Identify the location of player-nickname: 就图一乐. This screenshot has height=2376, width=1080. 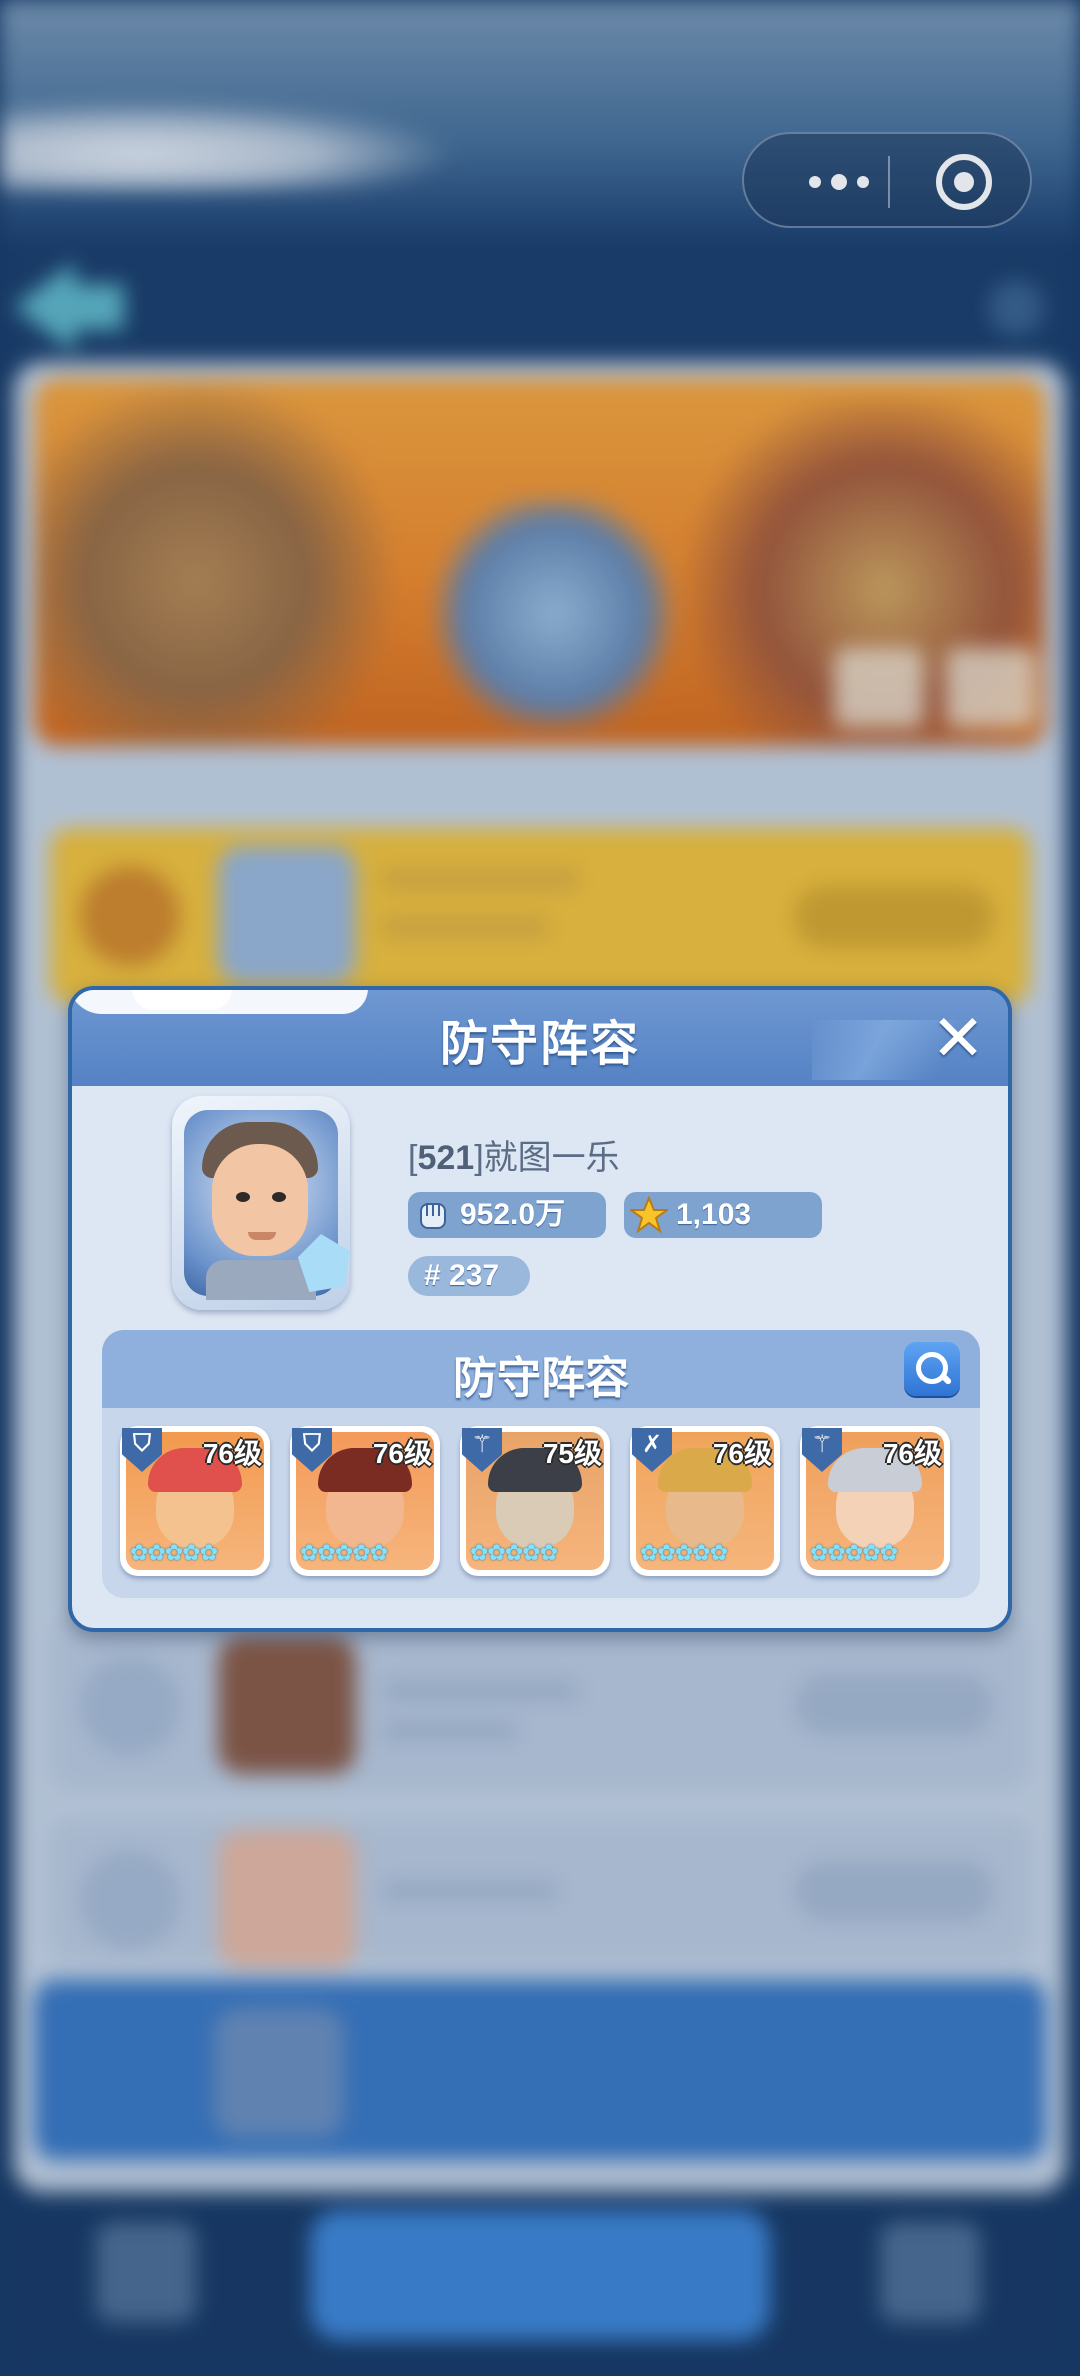
(551, 1158).